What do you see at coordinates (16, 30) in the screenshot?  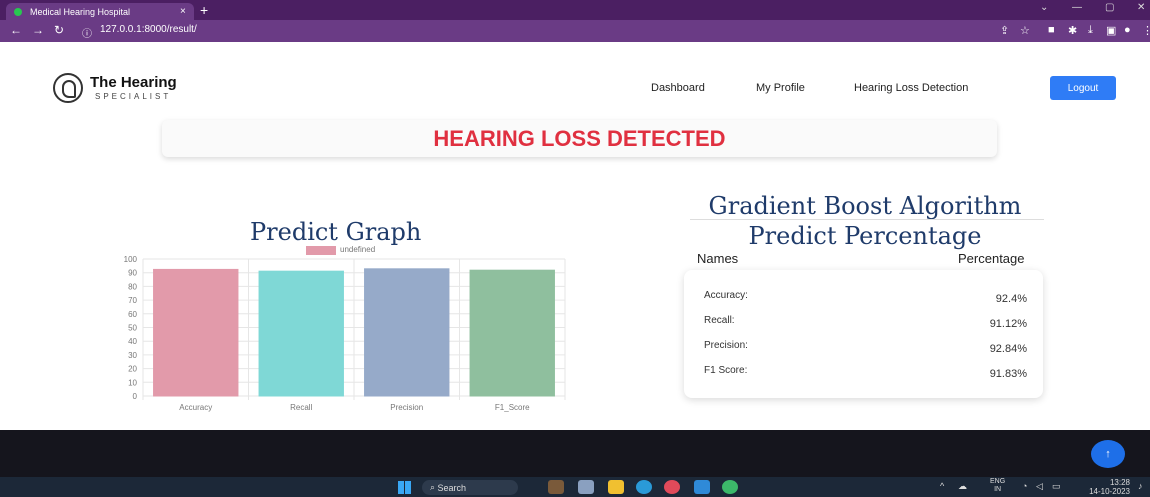 I see `back-icon: ←` at bounding box center [16, 30].